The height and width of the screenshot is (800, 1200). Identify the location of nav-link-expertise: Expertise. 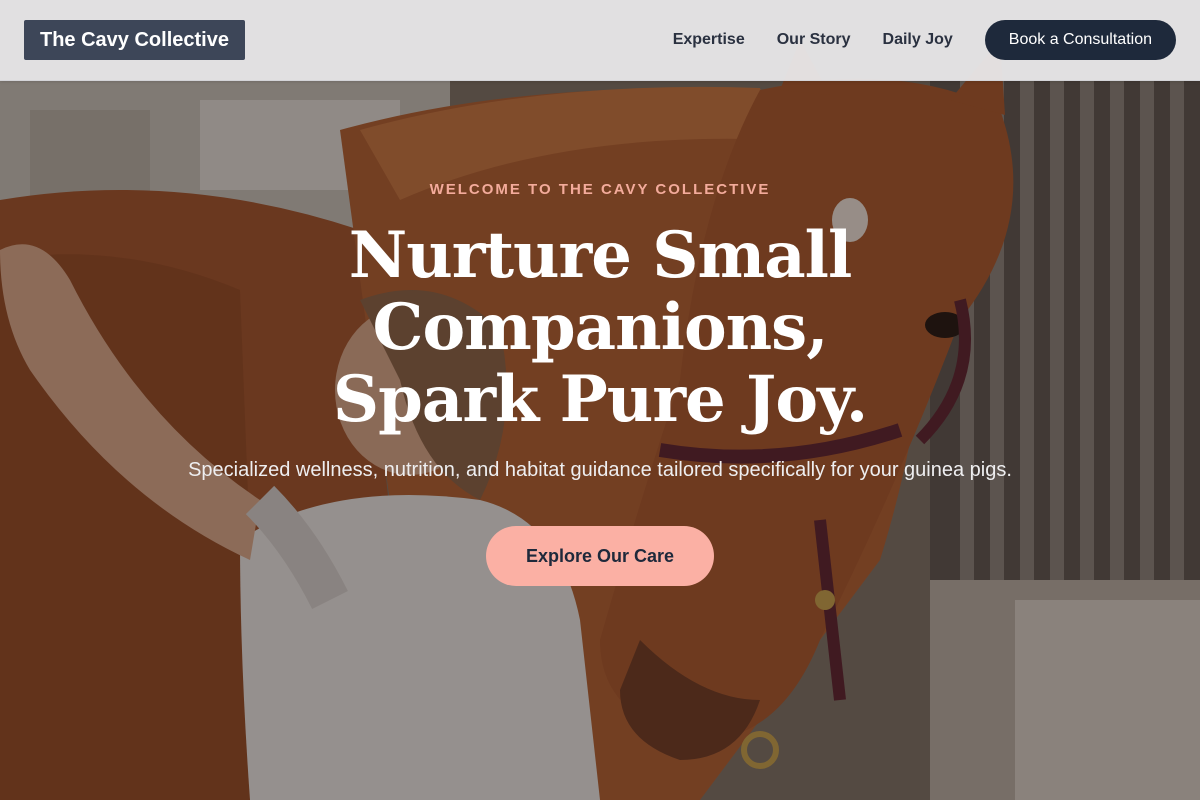
(709, 40).